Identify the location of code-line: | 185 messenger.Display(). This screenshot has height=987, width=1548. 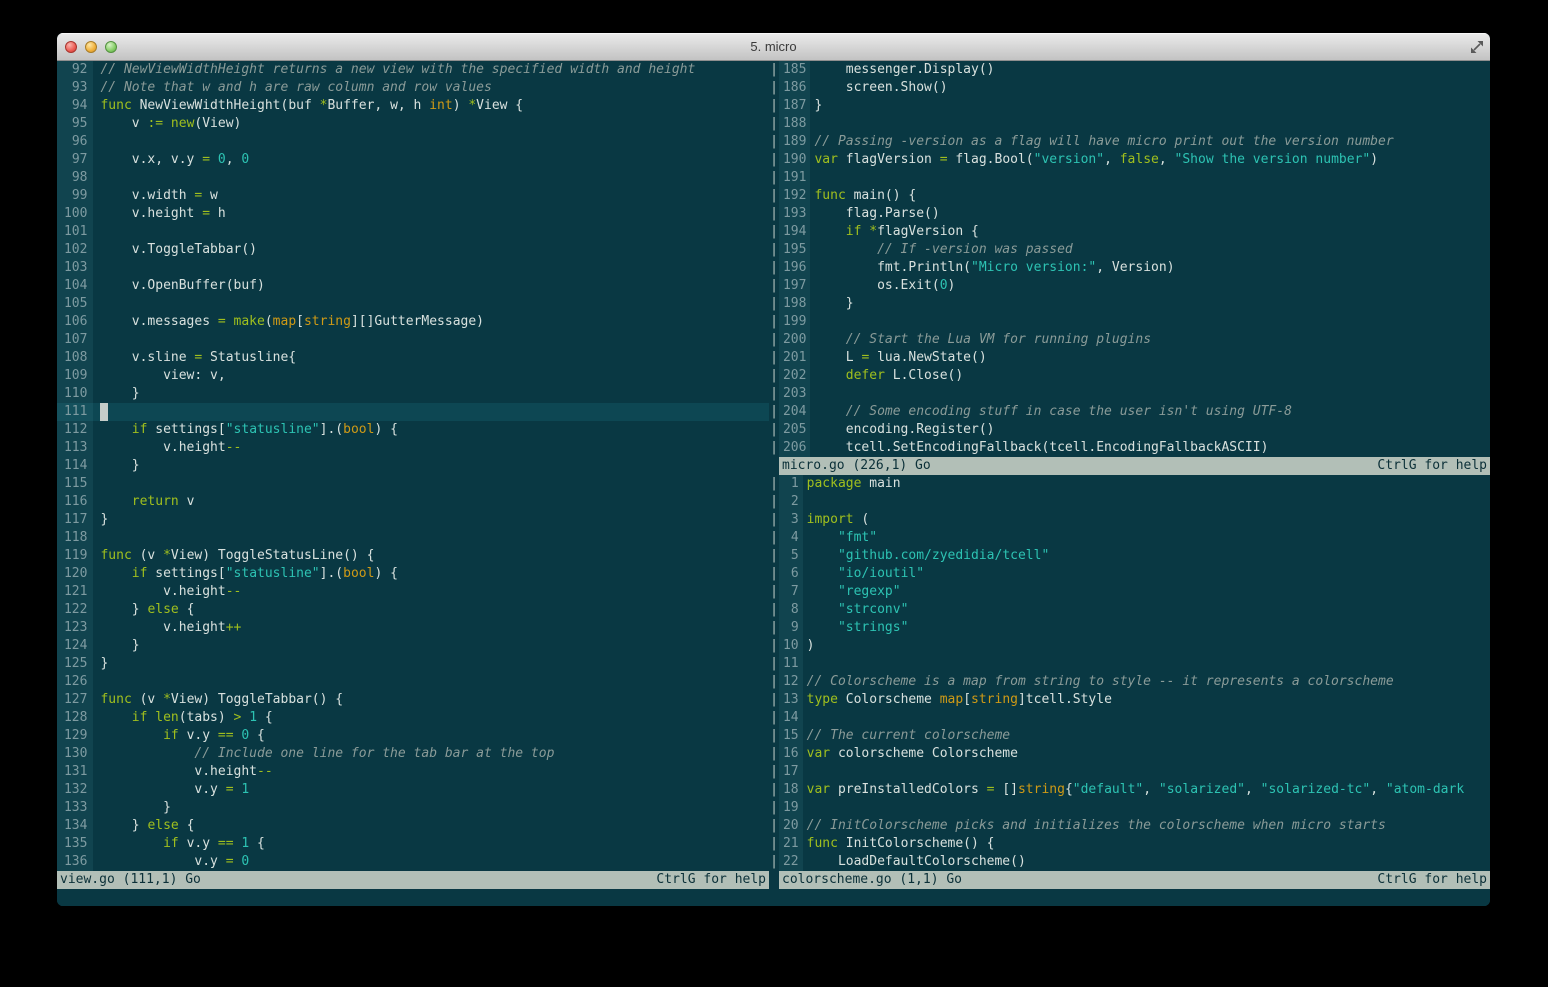
(1129, 70).